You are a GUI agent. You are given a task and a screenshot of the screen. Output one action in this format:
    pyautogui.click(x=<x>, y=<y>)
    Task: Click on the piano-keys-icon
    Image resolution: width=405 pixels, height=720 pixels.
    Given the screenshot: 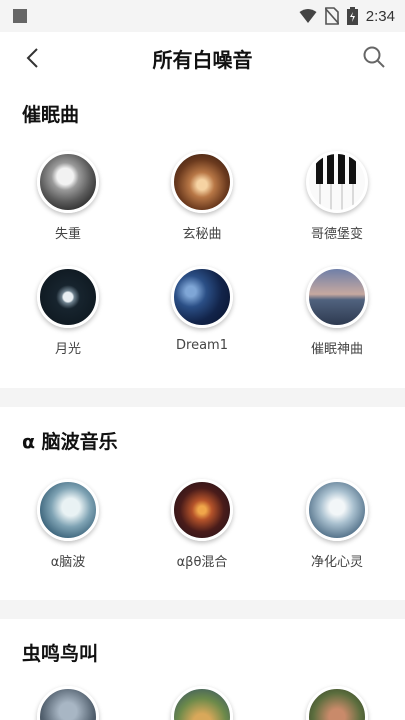 What is the action you would take?
    pyautogui.click(x=337, y=182)
    